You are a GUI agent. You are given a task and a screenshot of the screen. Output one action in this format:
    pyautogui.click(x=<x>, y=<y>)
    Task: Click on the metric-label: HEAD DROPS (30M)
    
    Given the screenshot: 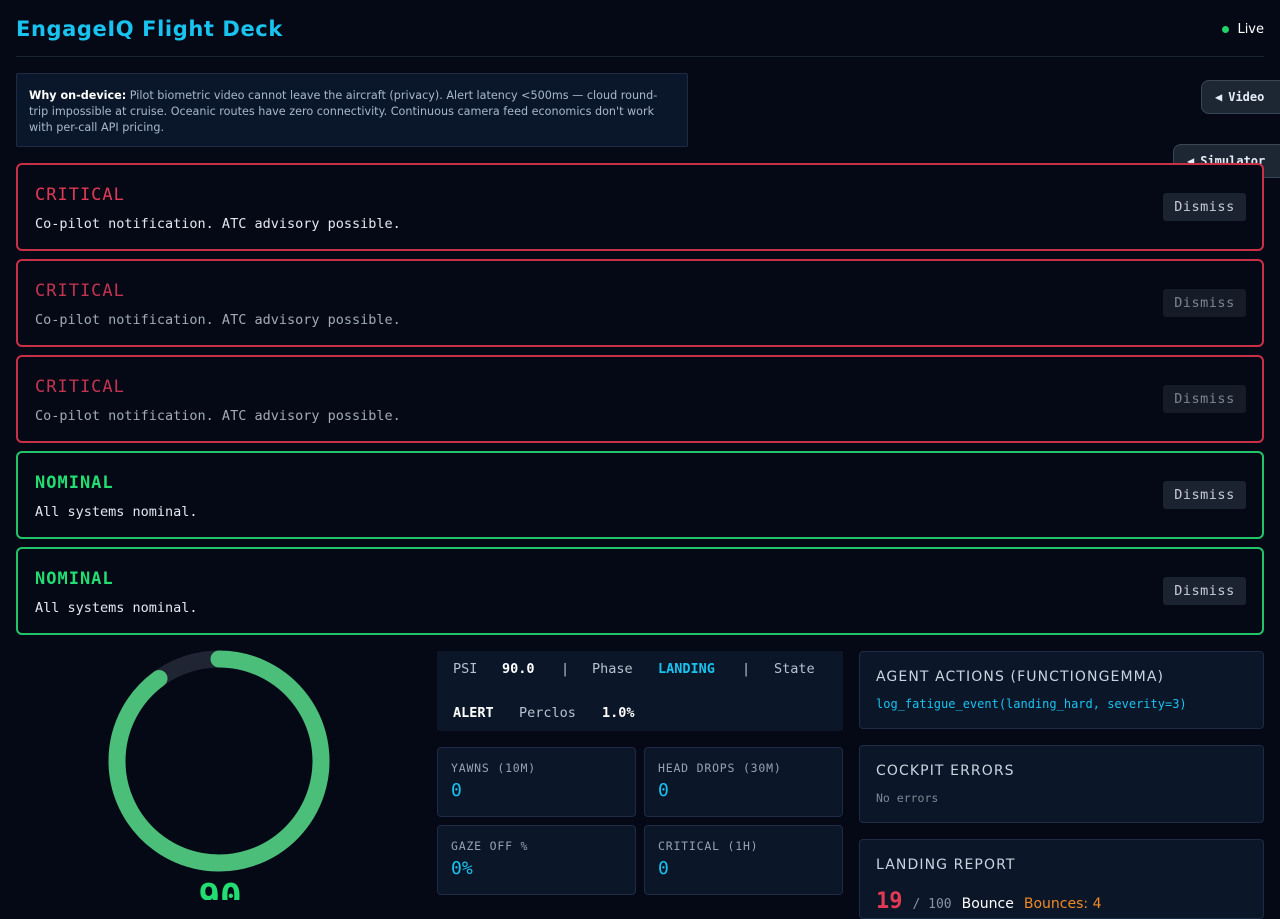 What is the action you would take?
    pyautogui.click(x=720, y=768)
    